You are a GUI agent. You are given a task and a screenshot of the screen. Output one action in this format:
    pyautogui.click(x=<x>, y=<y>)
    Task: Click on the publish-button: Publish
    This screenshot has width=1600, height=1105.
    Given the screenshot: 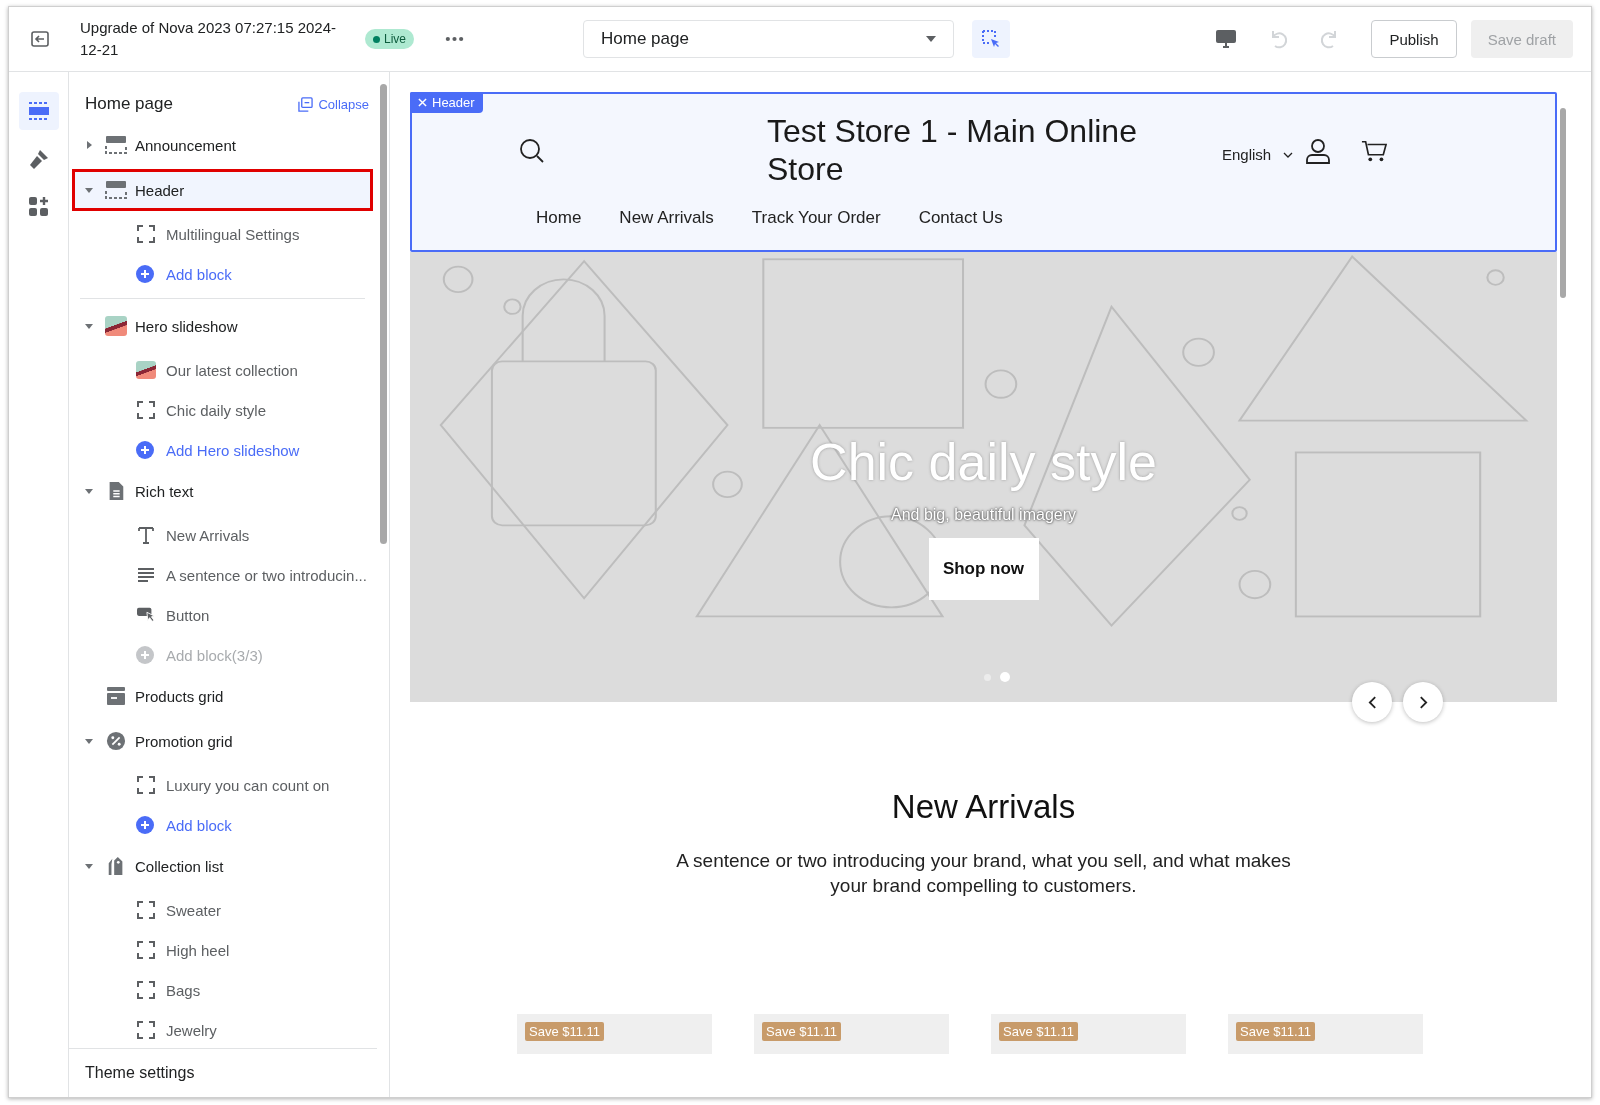 What is the action you would take?
    pyautogui.click(x=1414, y=39)
    